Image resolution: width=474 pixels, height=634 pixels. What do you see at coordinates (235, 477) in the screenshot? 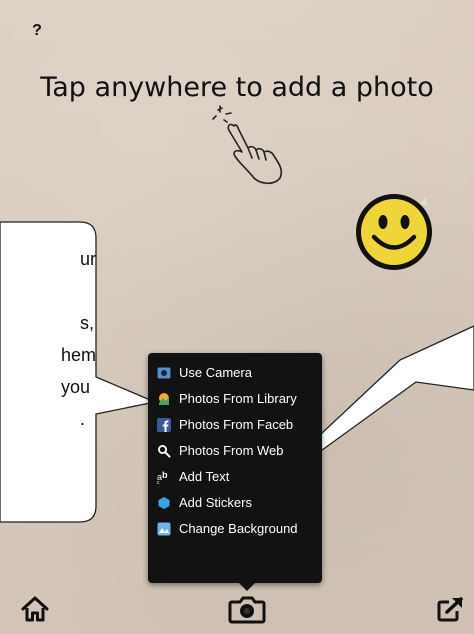
I see `menu-item-add-text: a b c Add Text` at bounding box center [235, 477].